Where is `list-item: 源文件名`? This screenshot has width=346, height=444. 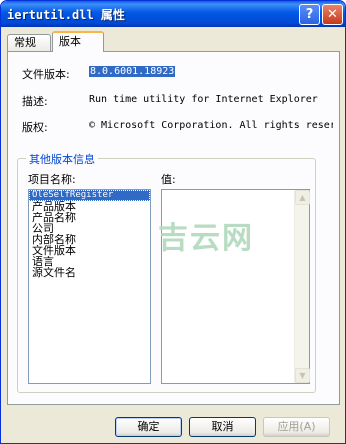 list-item: 源文件名 is located at coordinates (89, 272).